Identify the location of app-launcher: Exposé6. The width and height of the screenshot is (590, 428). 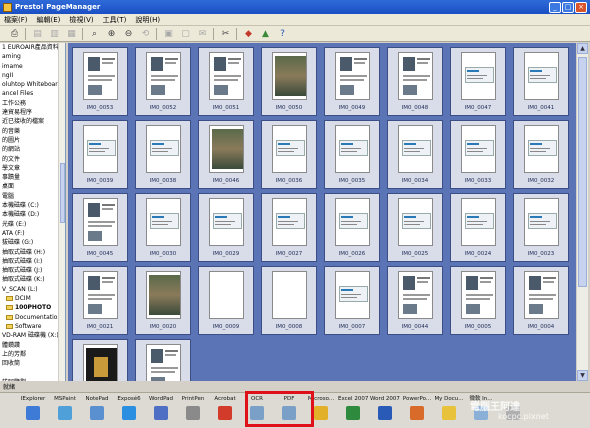
(129, 407).